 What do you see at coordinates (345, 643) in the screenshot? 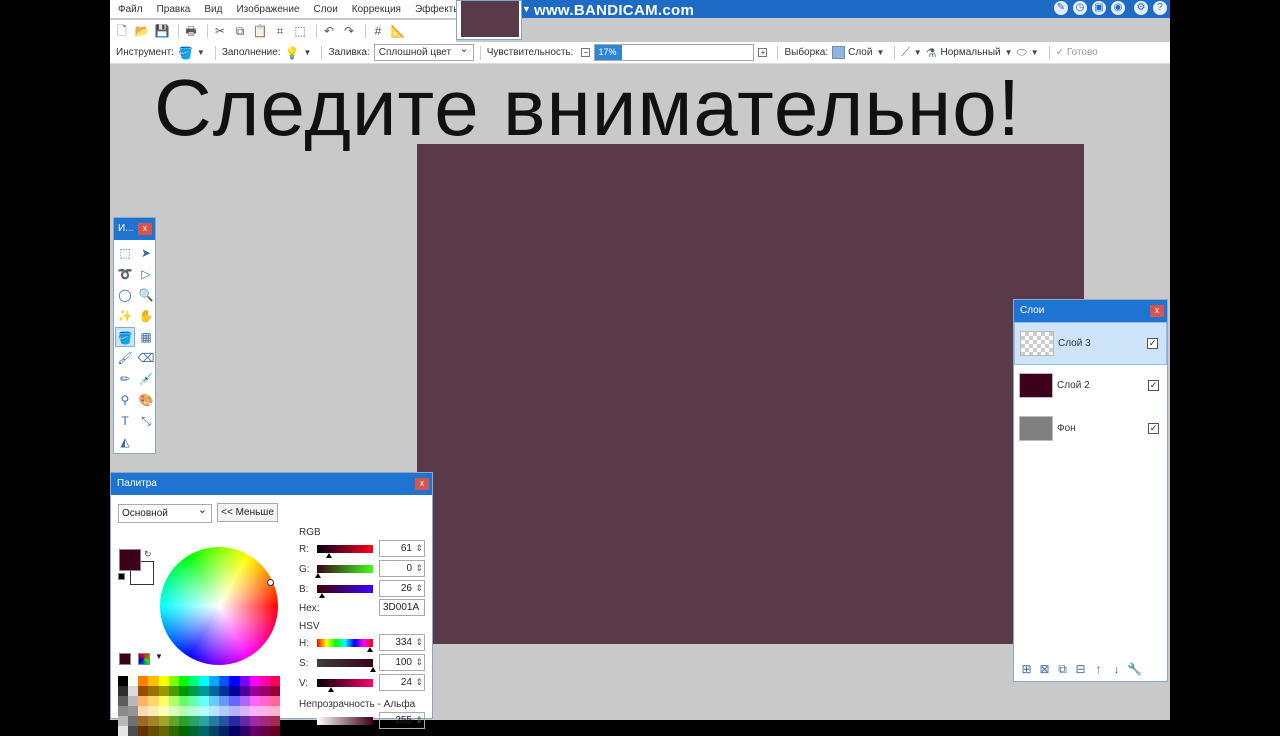
I see `hue-slider` at bounding box center [345, 643].